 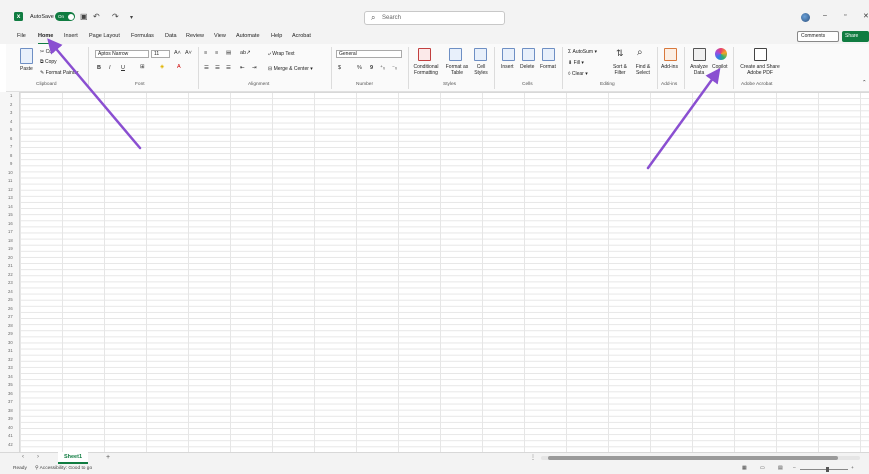 I want to click on format-as-table-button: Format as Table, so click(x=457, y=70).